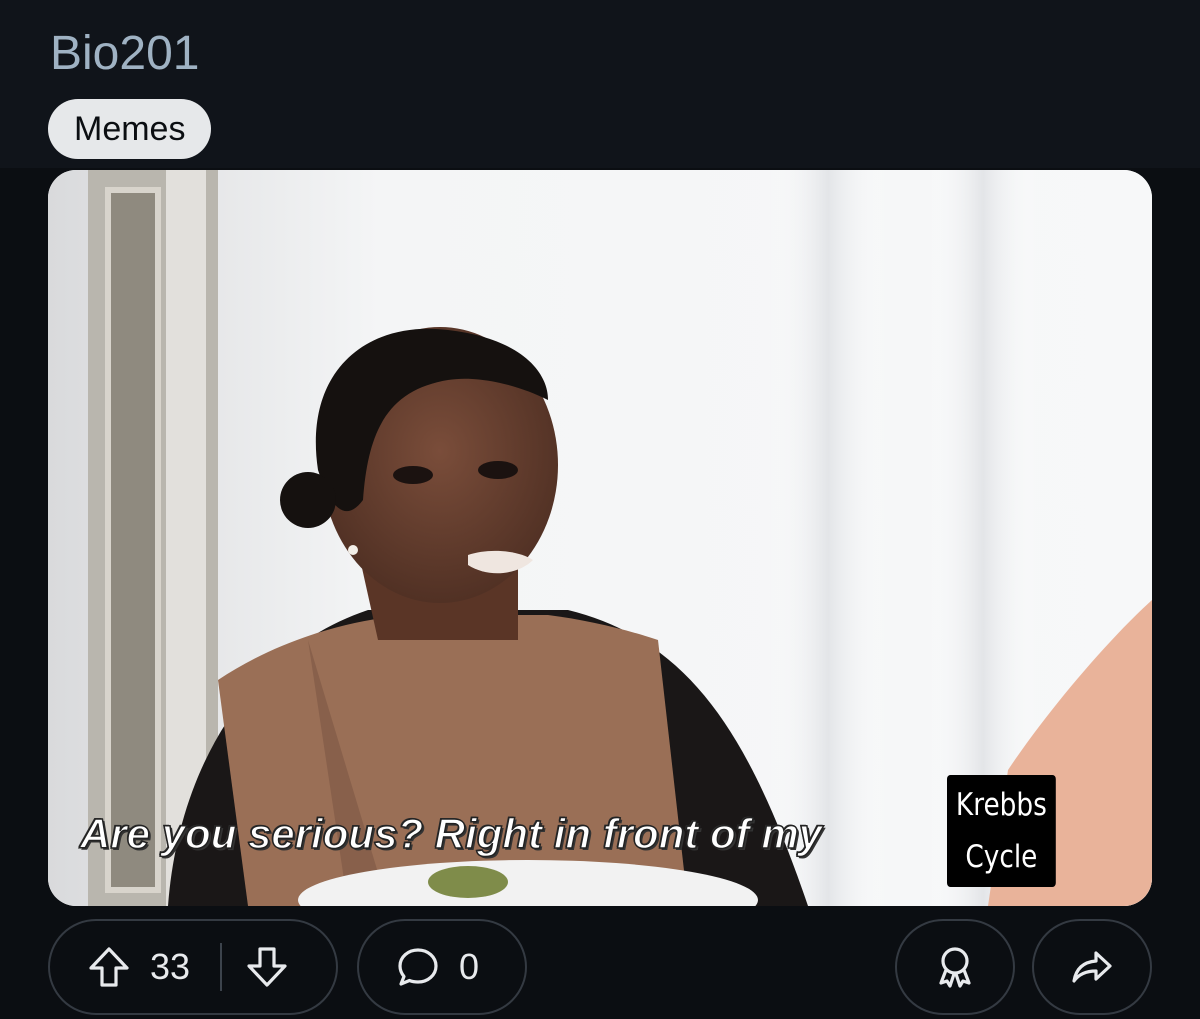 This screenshot has height=1019, width=1200. Describe the element at coordinates (1001, 857) in the screenshot. I see `label-line-2: Cycle` at that location.